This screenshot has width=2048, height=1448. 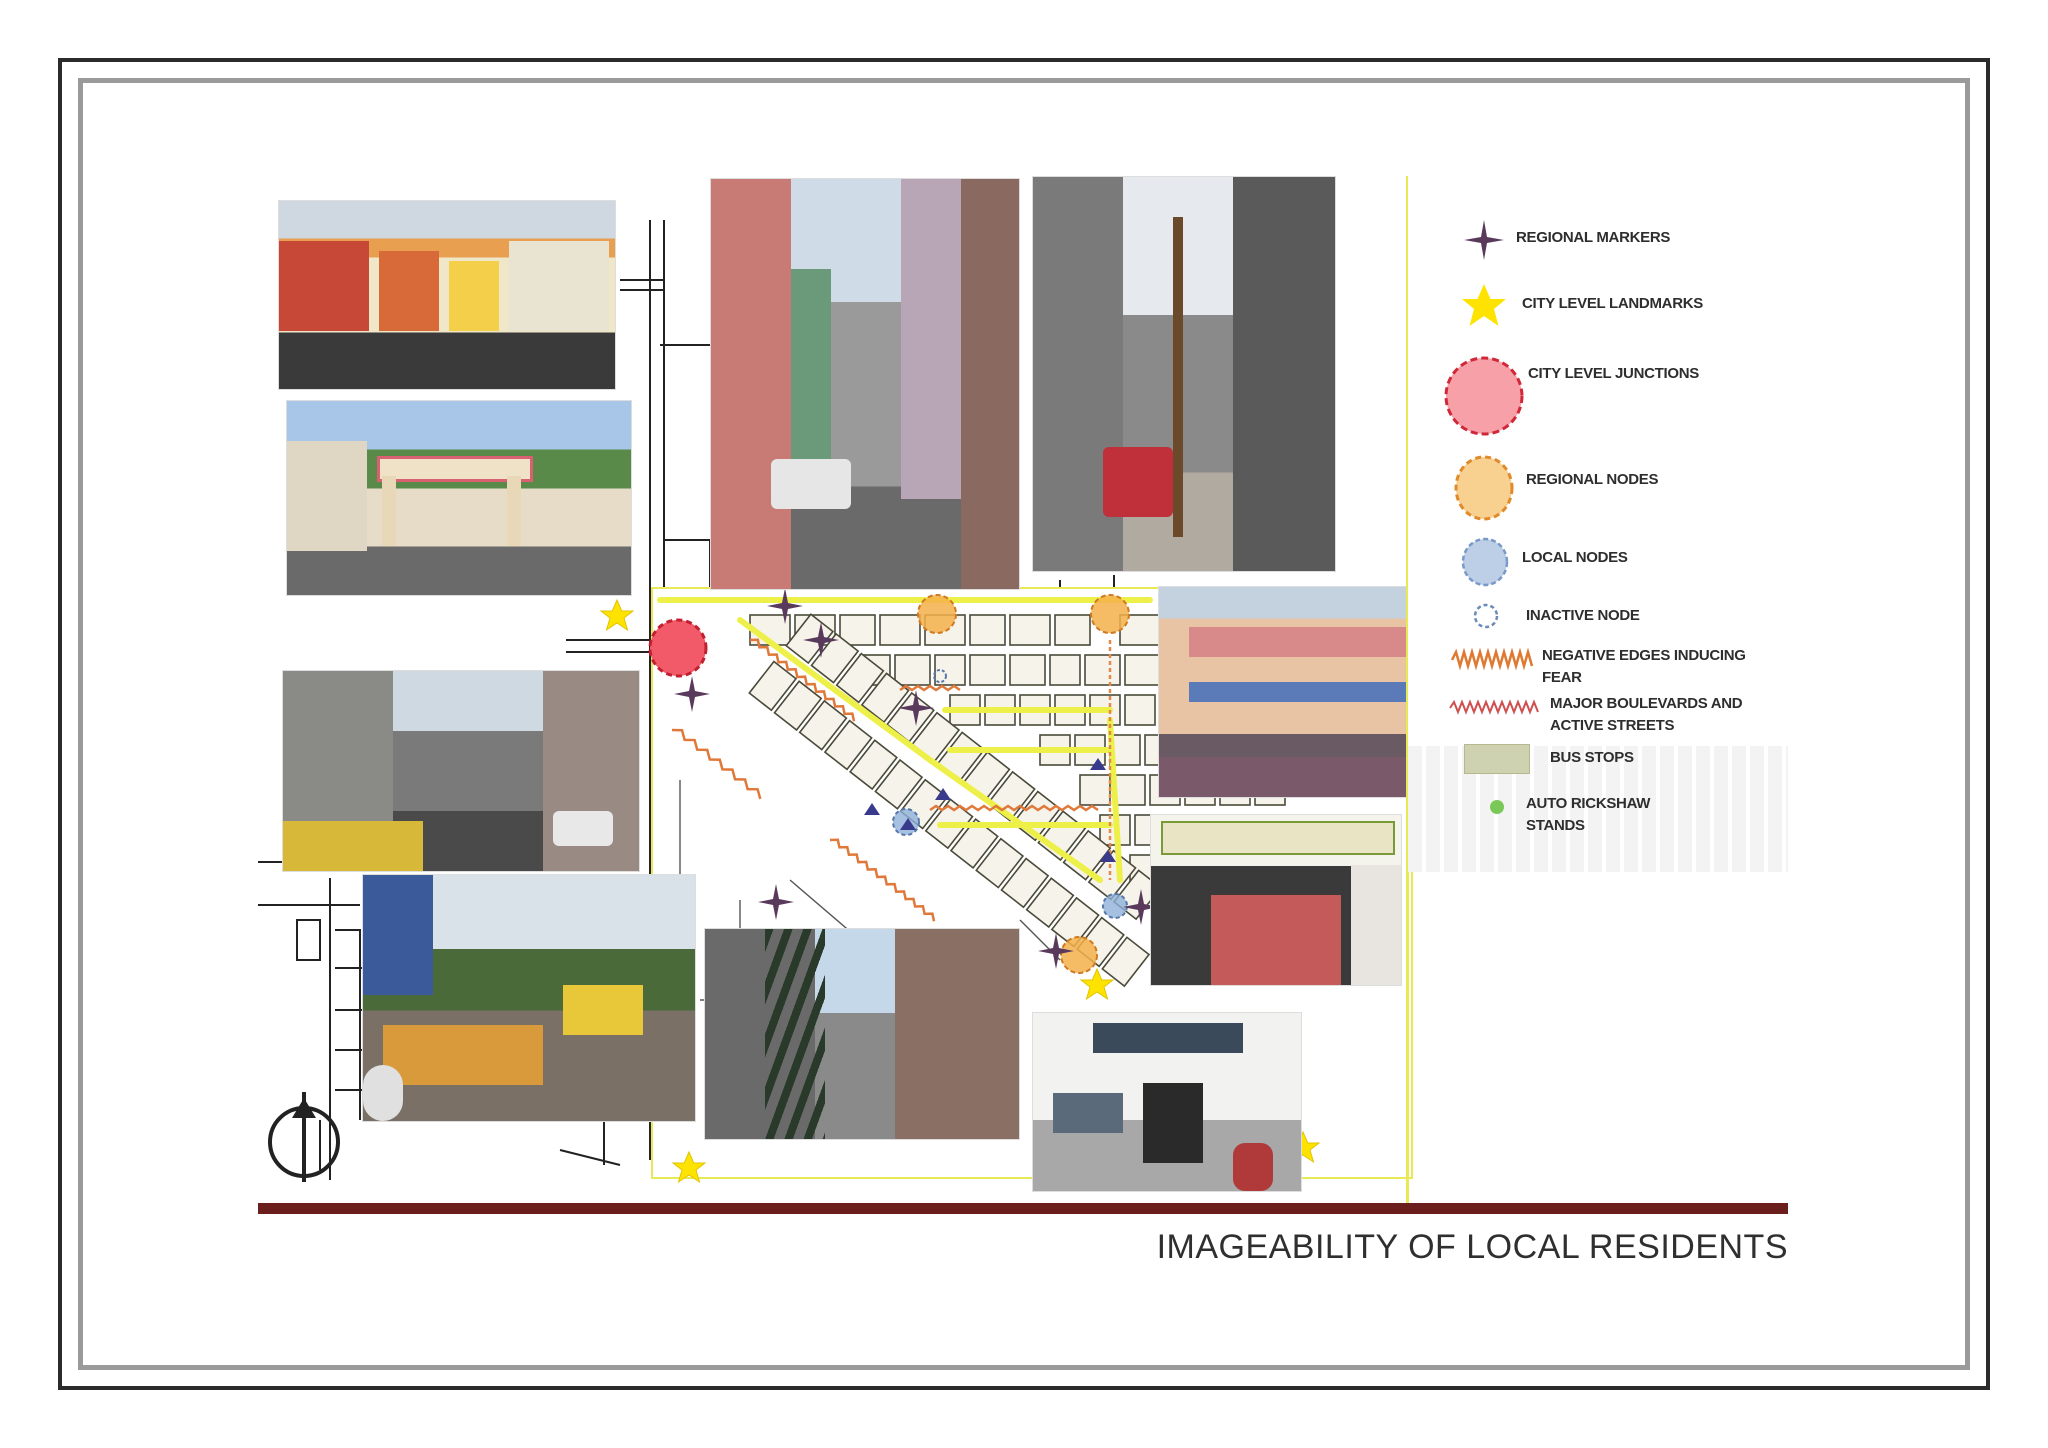 I want to click on negative-edge-zigzag-icon, so click(x=1492, y=659).